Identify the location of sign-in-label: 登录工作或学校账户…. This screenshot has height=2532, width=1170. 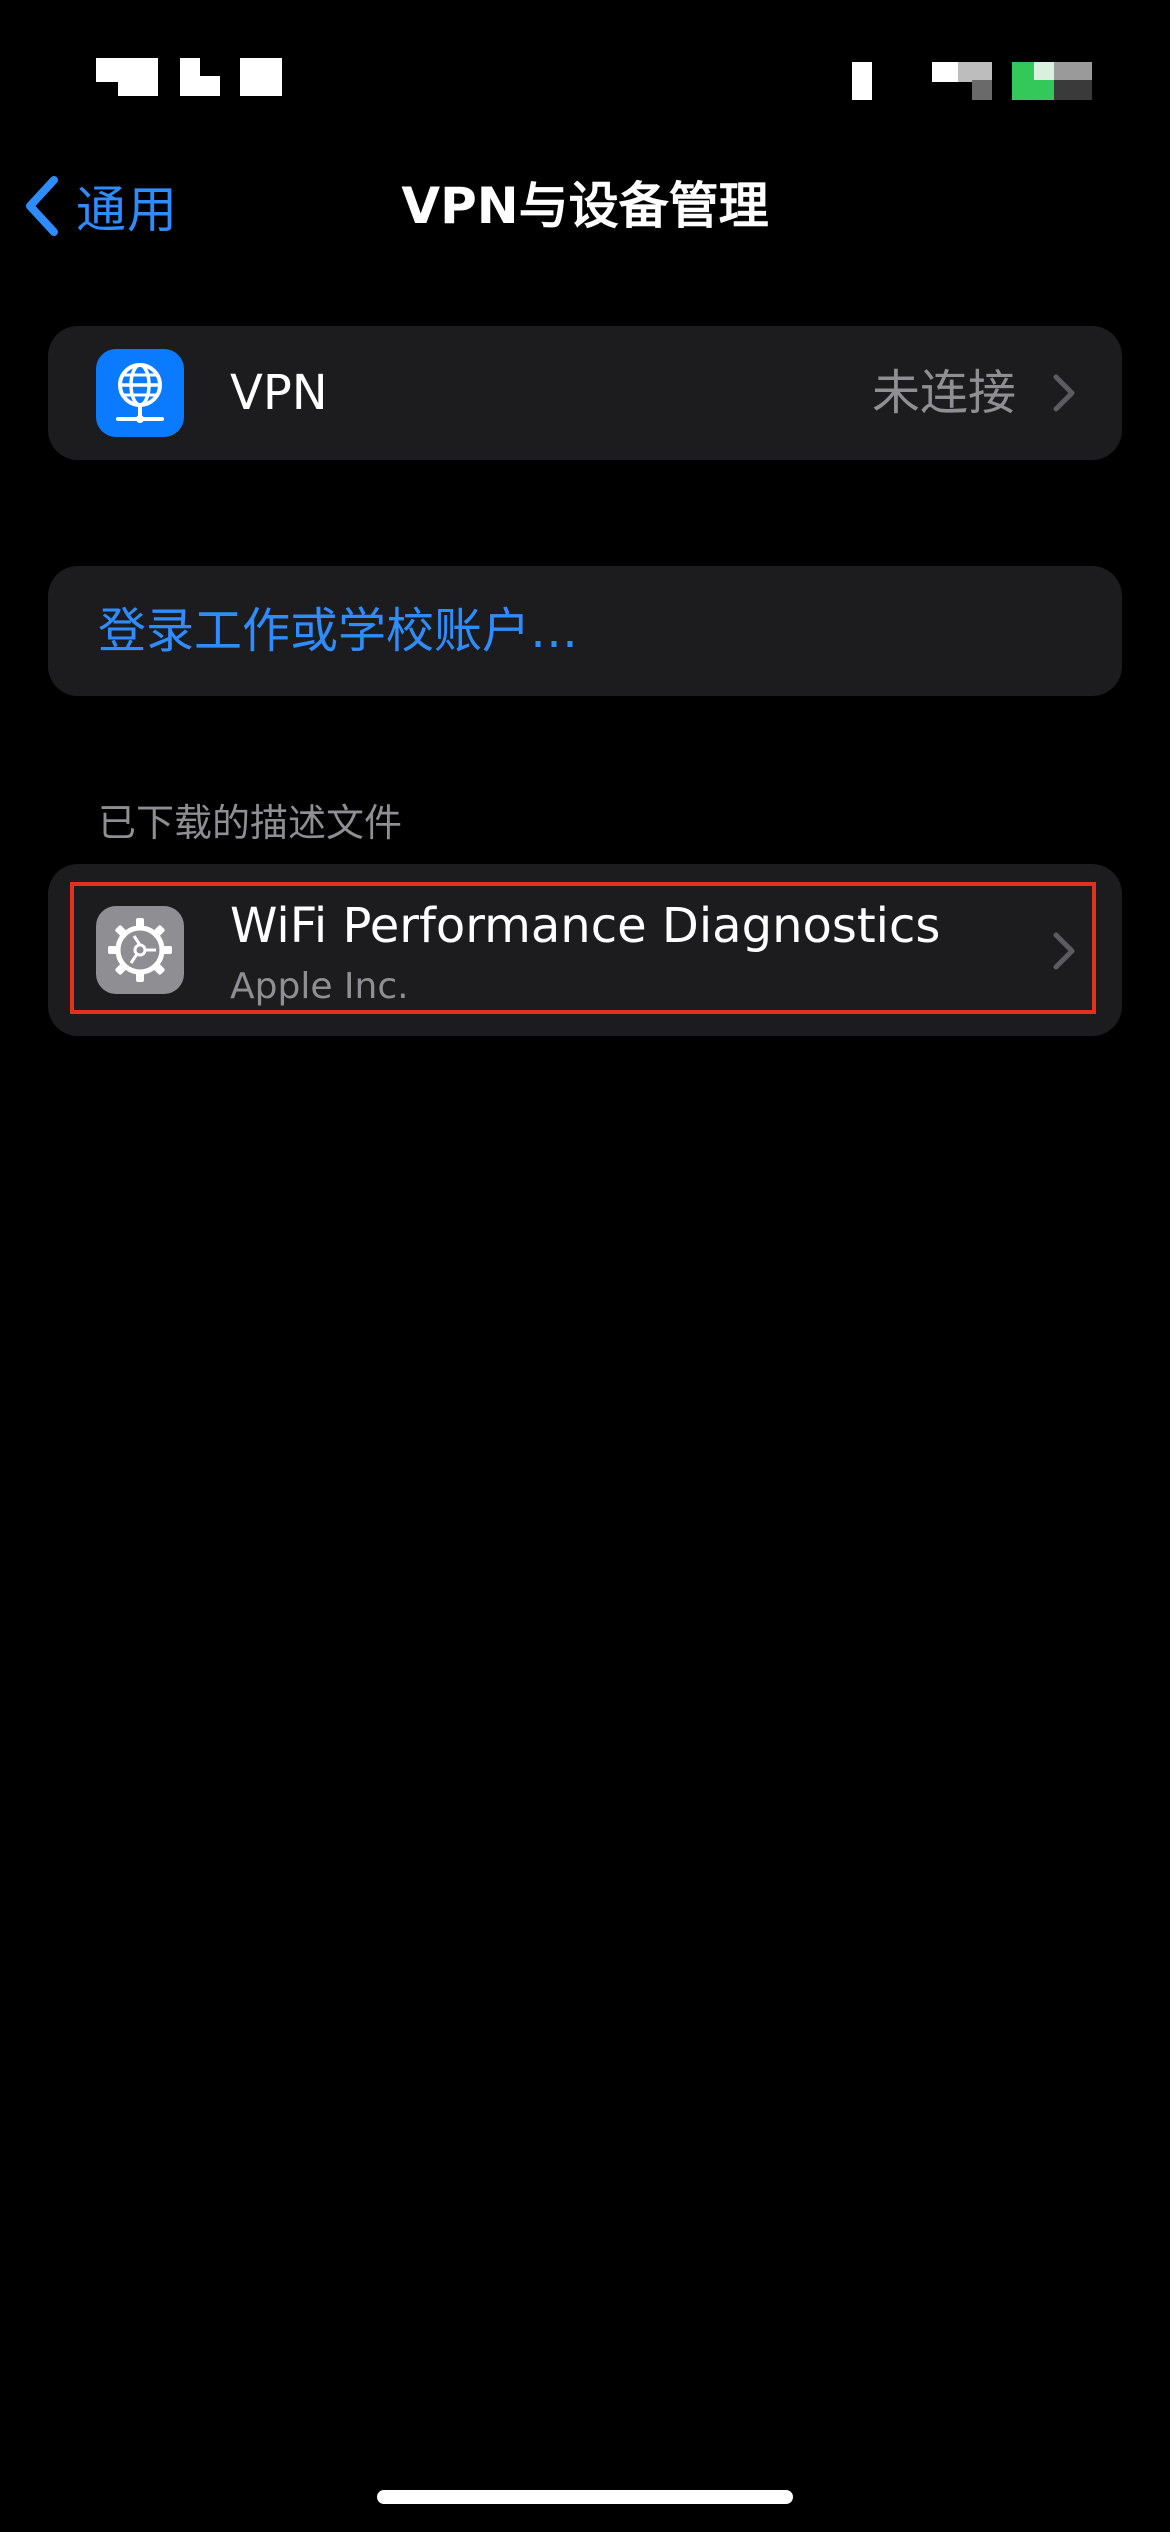
(338, 631).